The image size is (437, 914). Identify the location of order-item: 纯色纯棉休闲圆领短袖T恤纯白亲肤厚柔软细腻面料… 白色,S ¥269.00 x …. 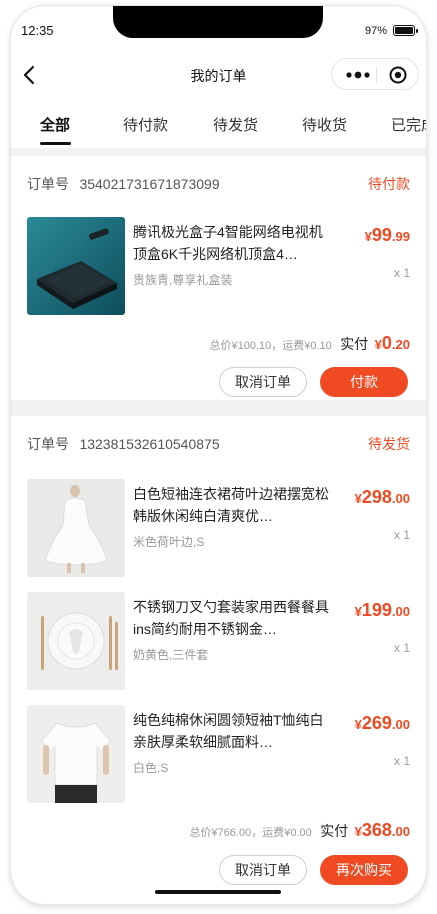
(218, 755).